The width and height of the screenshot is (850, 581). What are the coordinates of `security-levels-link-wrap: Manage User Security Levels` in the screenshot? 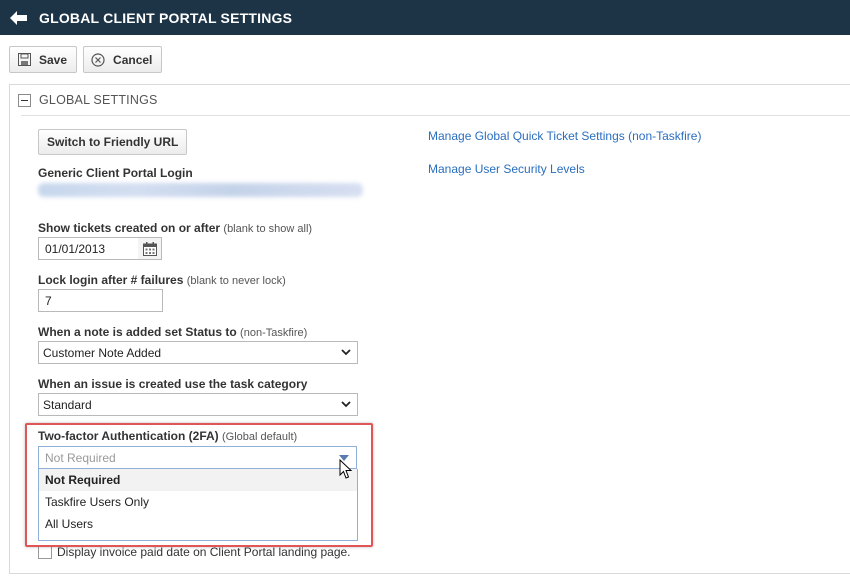 It's located at (506, 169).